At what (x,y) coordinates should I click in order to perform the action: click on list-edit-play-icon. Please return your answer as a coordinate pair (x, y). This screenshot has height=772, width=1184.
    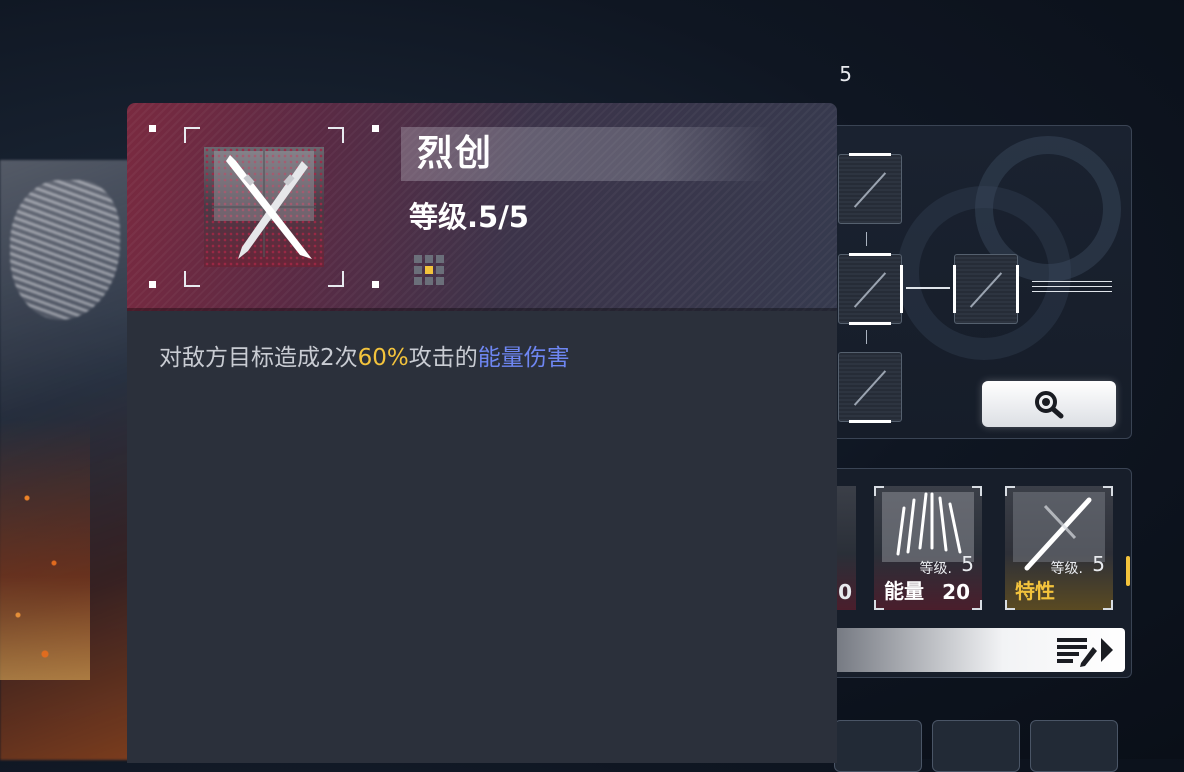
    Looking at the image, I should click on (1085, 652).